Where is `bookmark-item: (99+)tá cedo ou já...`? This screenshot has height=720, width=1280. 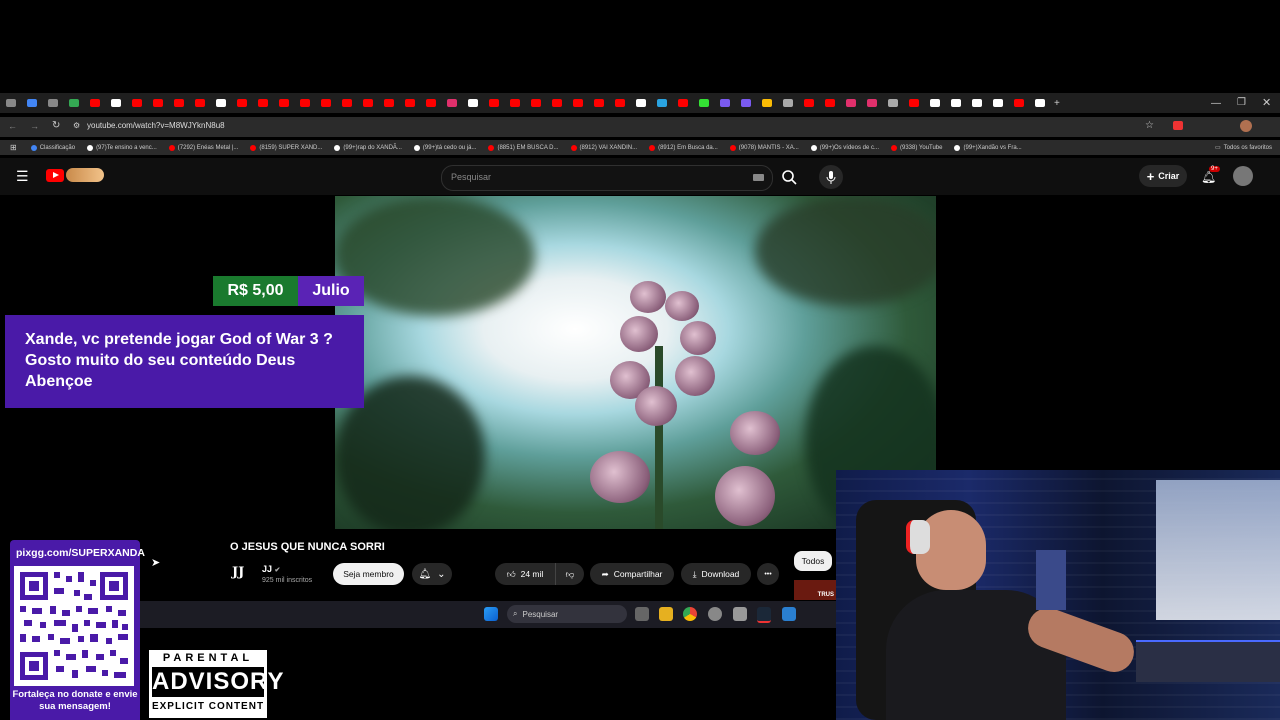
bookmark-item: (99+)tá cedo ou já... is located at coordinates (444, 147).